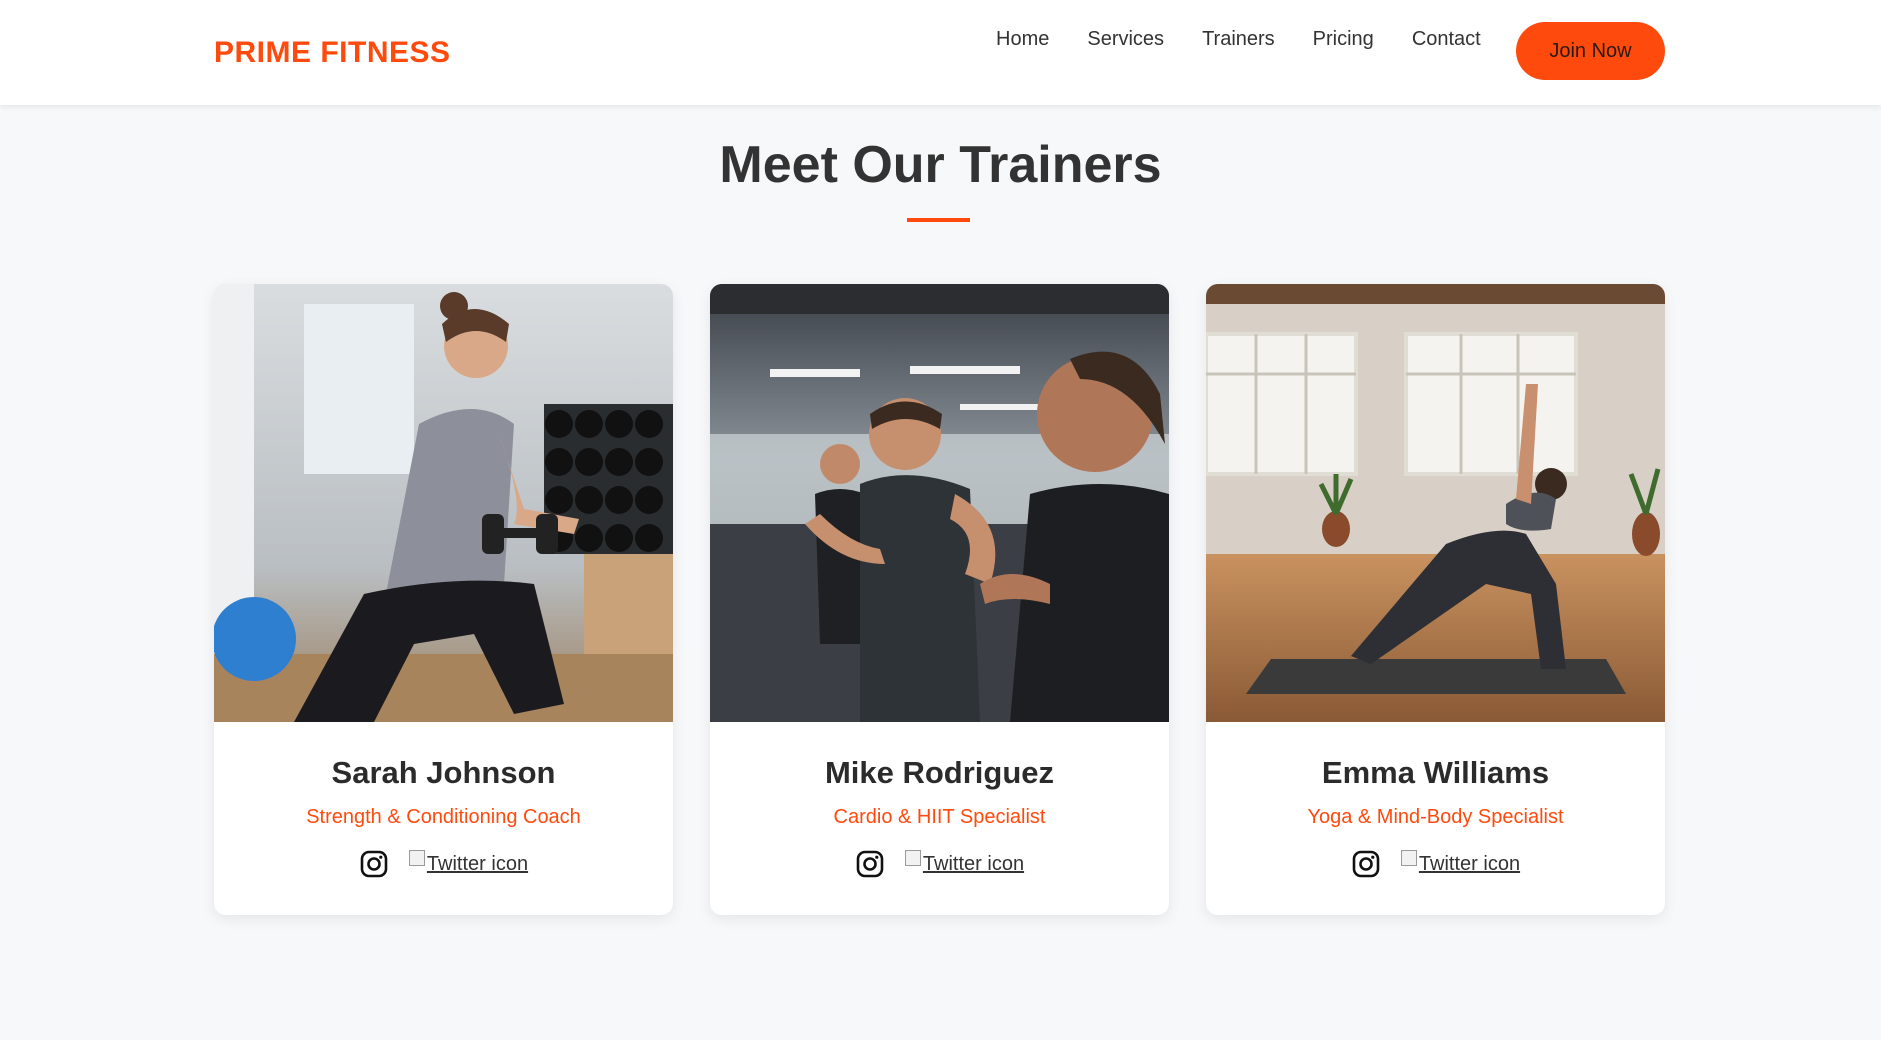  Describe the element at coordinates (1125, 39) in the screenshot. I see `nav-link-services: Services` at that location.